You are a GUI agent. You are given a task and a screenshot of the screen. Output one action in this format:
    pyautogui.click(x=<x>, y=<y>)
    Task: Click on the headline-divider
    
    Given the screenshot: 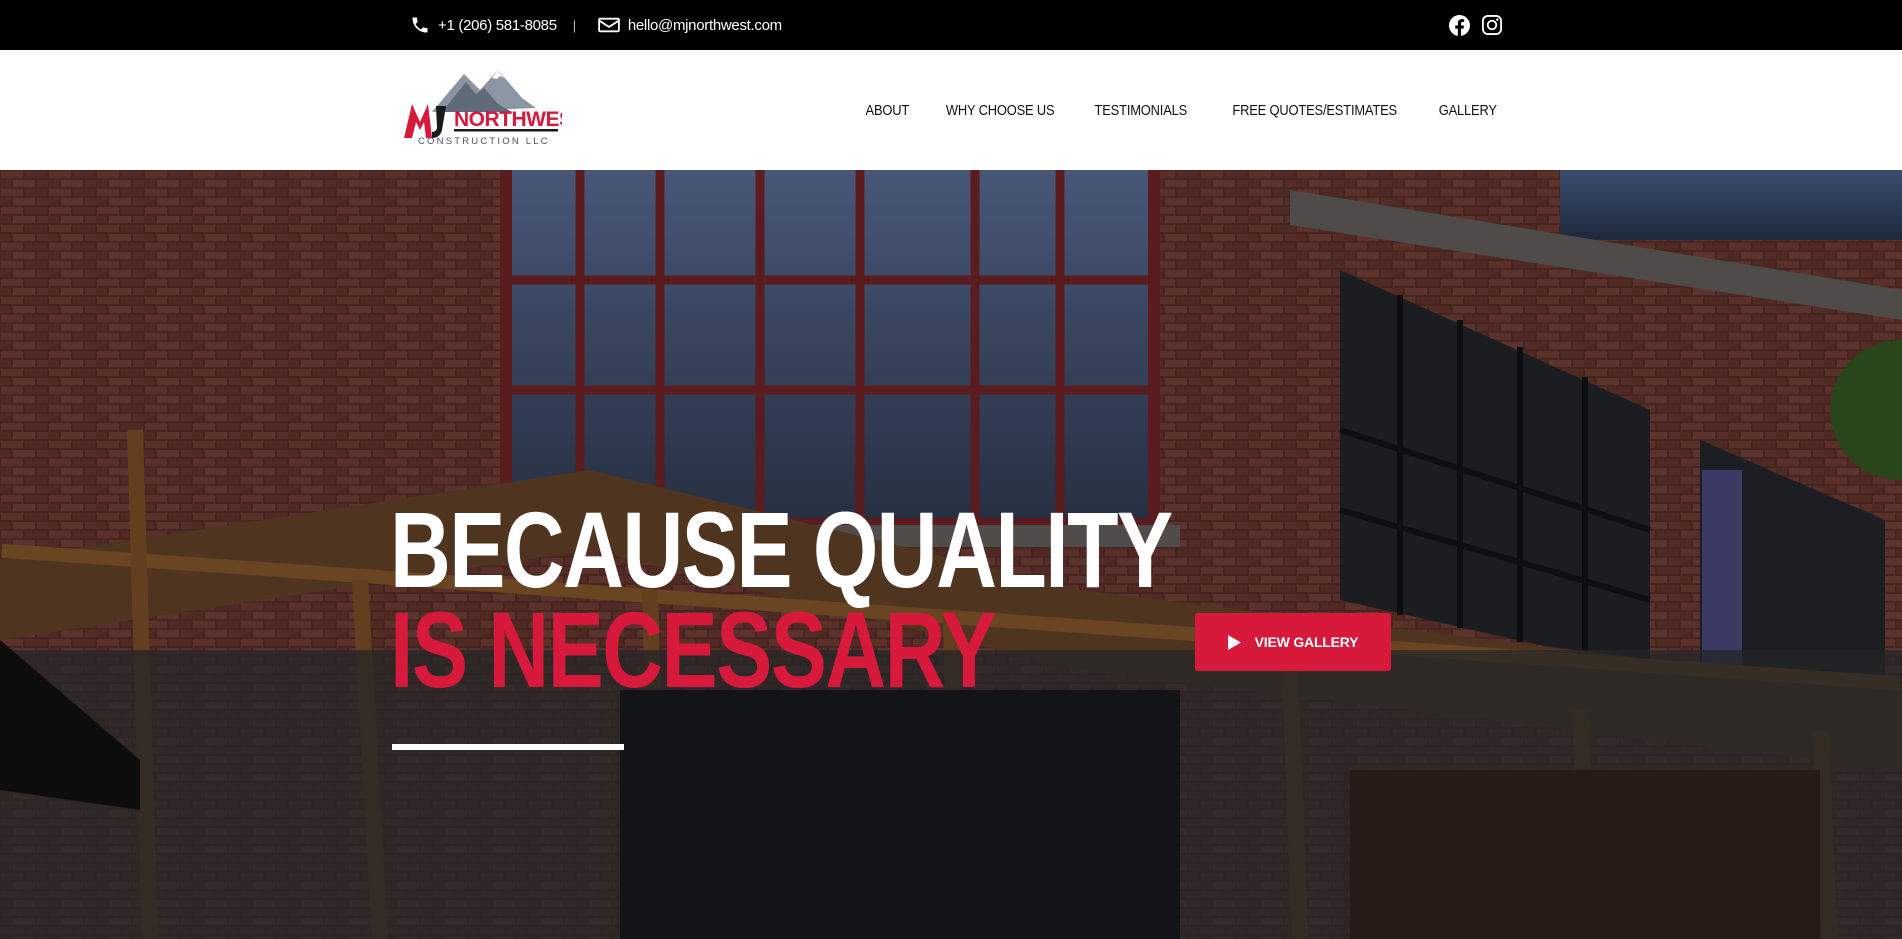 What is the action you would take?
    pyautogui.click(x=508, y=747)
    